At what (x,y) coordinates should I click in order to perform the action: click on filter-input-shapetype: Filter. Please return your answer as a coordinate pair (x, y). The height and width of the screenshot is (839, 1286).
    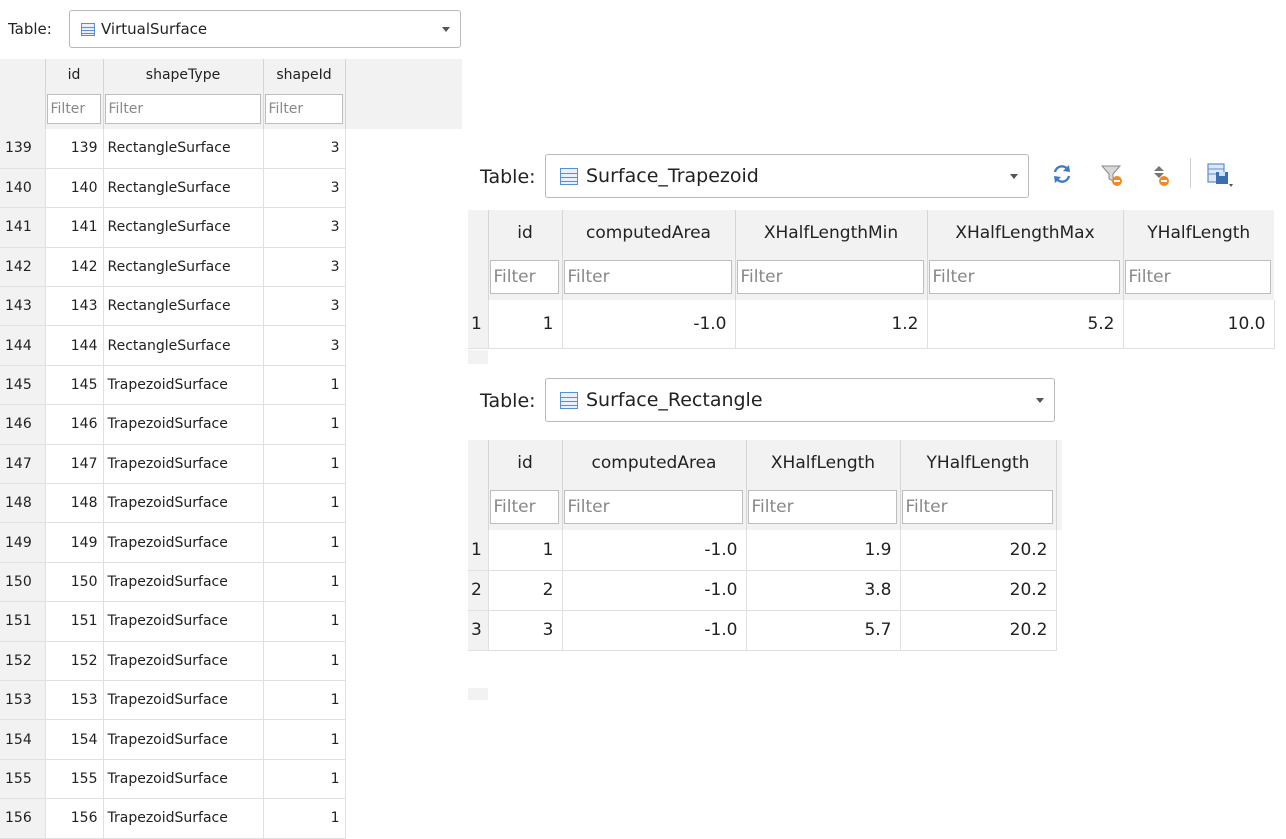
    Looking at the image, I should click on (182, 109).